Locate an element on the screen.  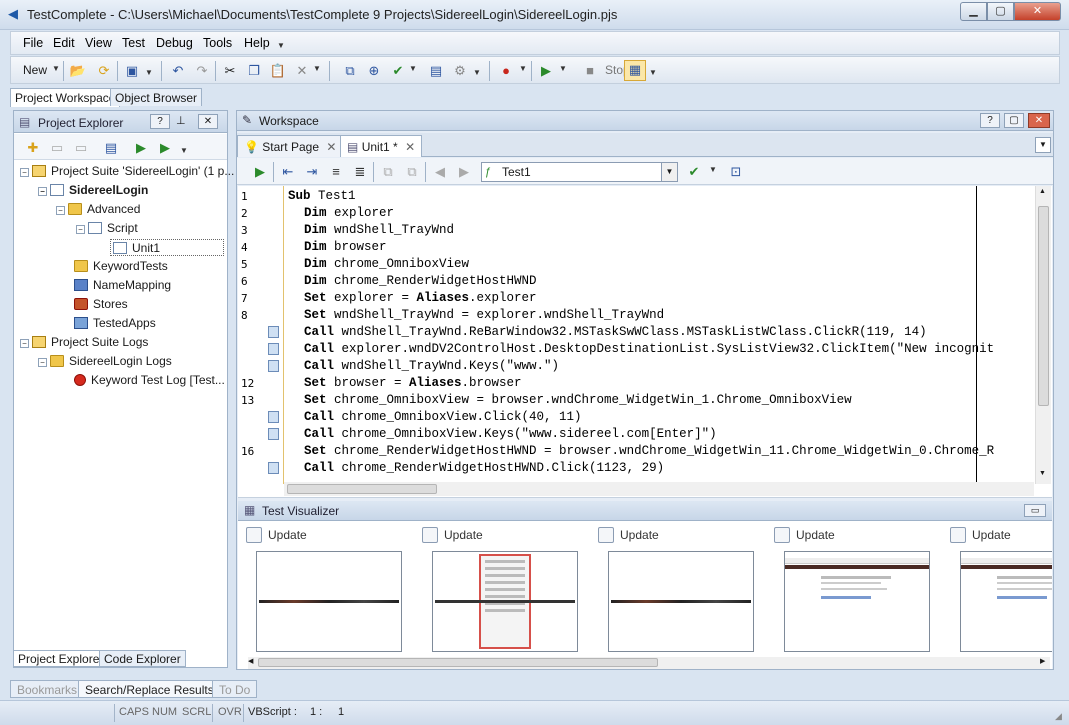
tree-node-advanced: − Advanced is located at coordinates (98, 209).